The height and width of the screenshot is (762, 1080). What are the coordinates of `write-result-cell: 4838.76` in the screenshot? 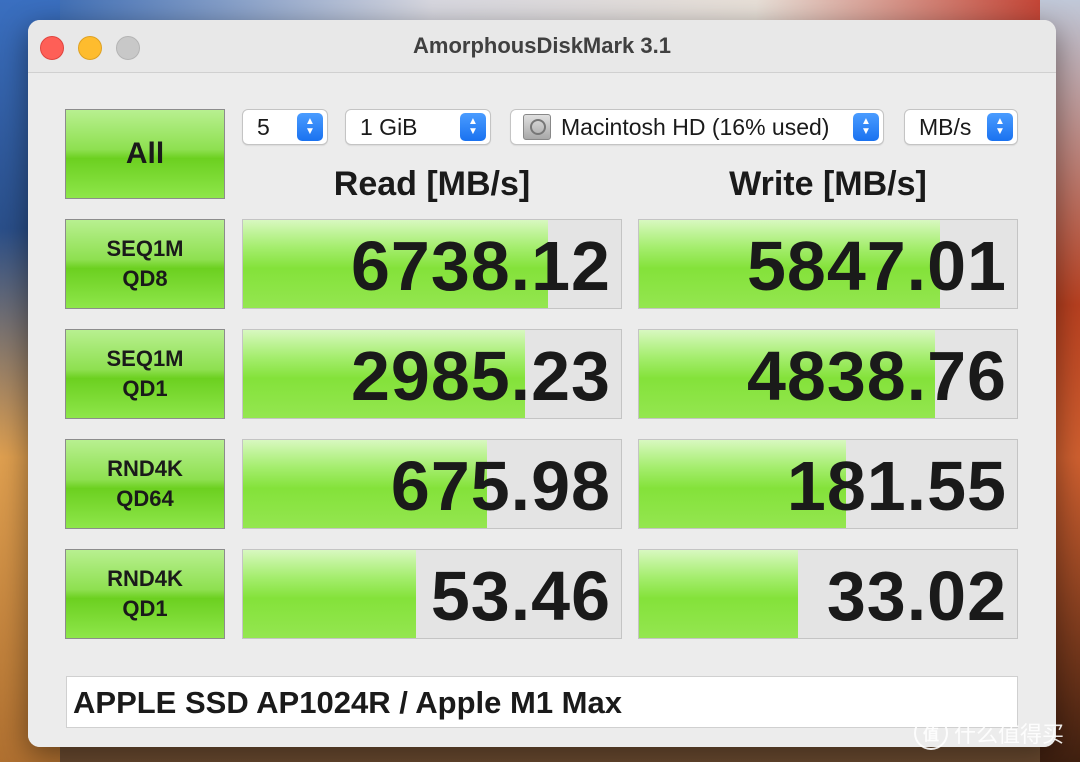 It's located at (828, 374).